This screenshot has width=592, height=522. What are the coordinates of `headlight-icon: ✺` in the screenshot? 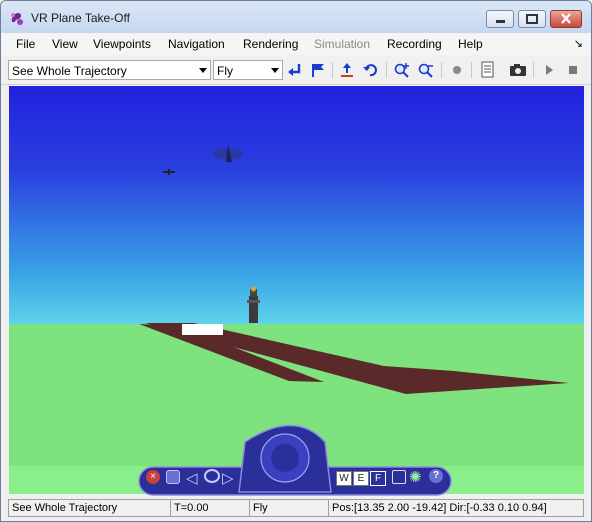 It's located at (415, 477).